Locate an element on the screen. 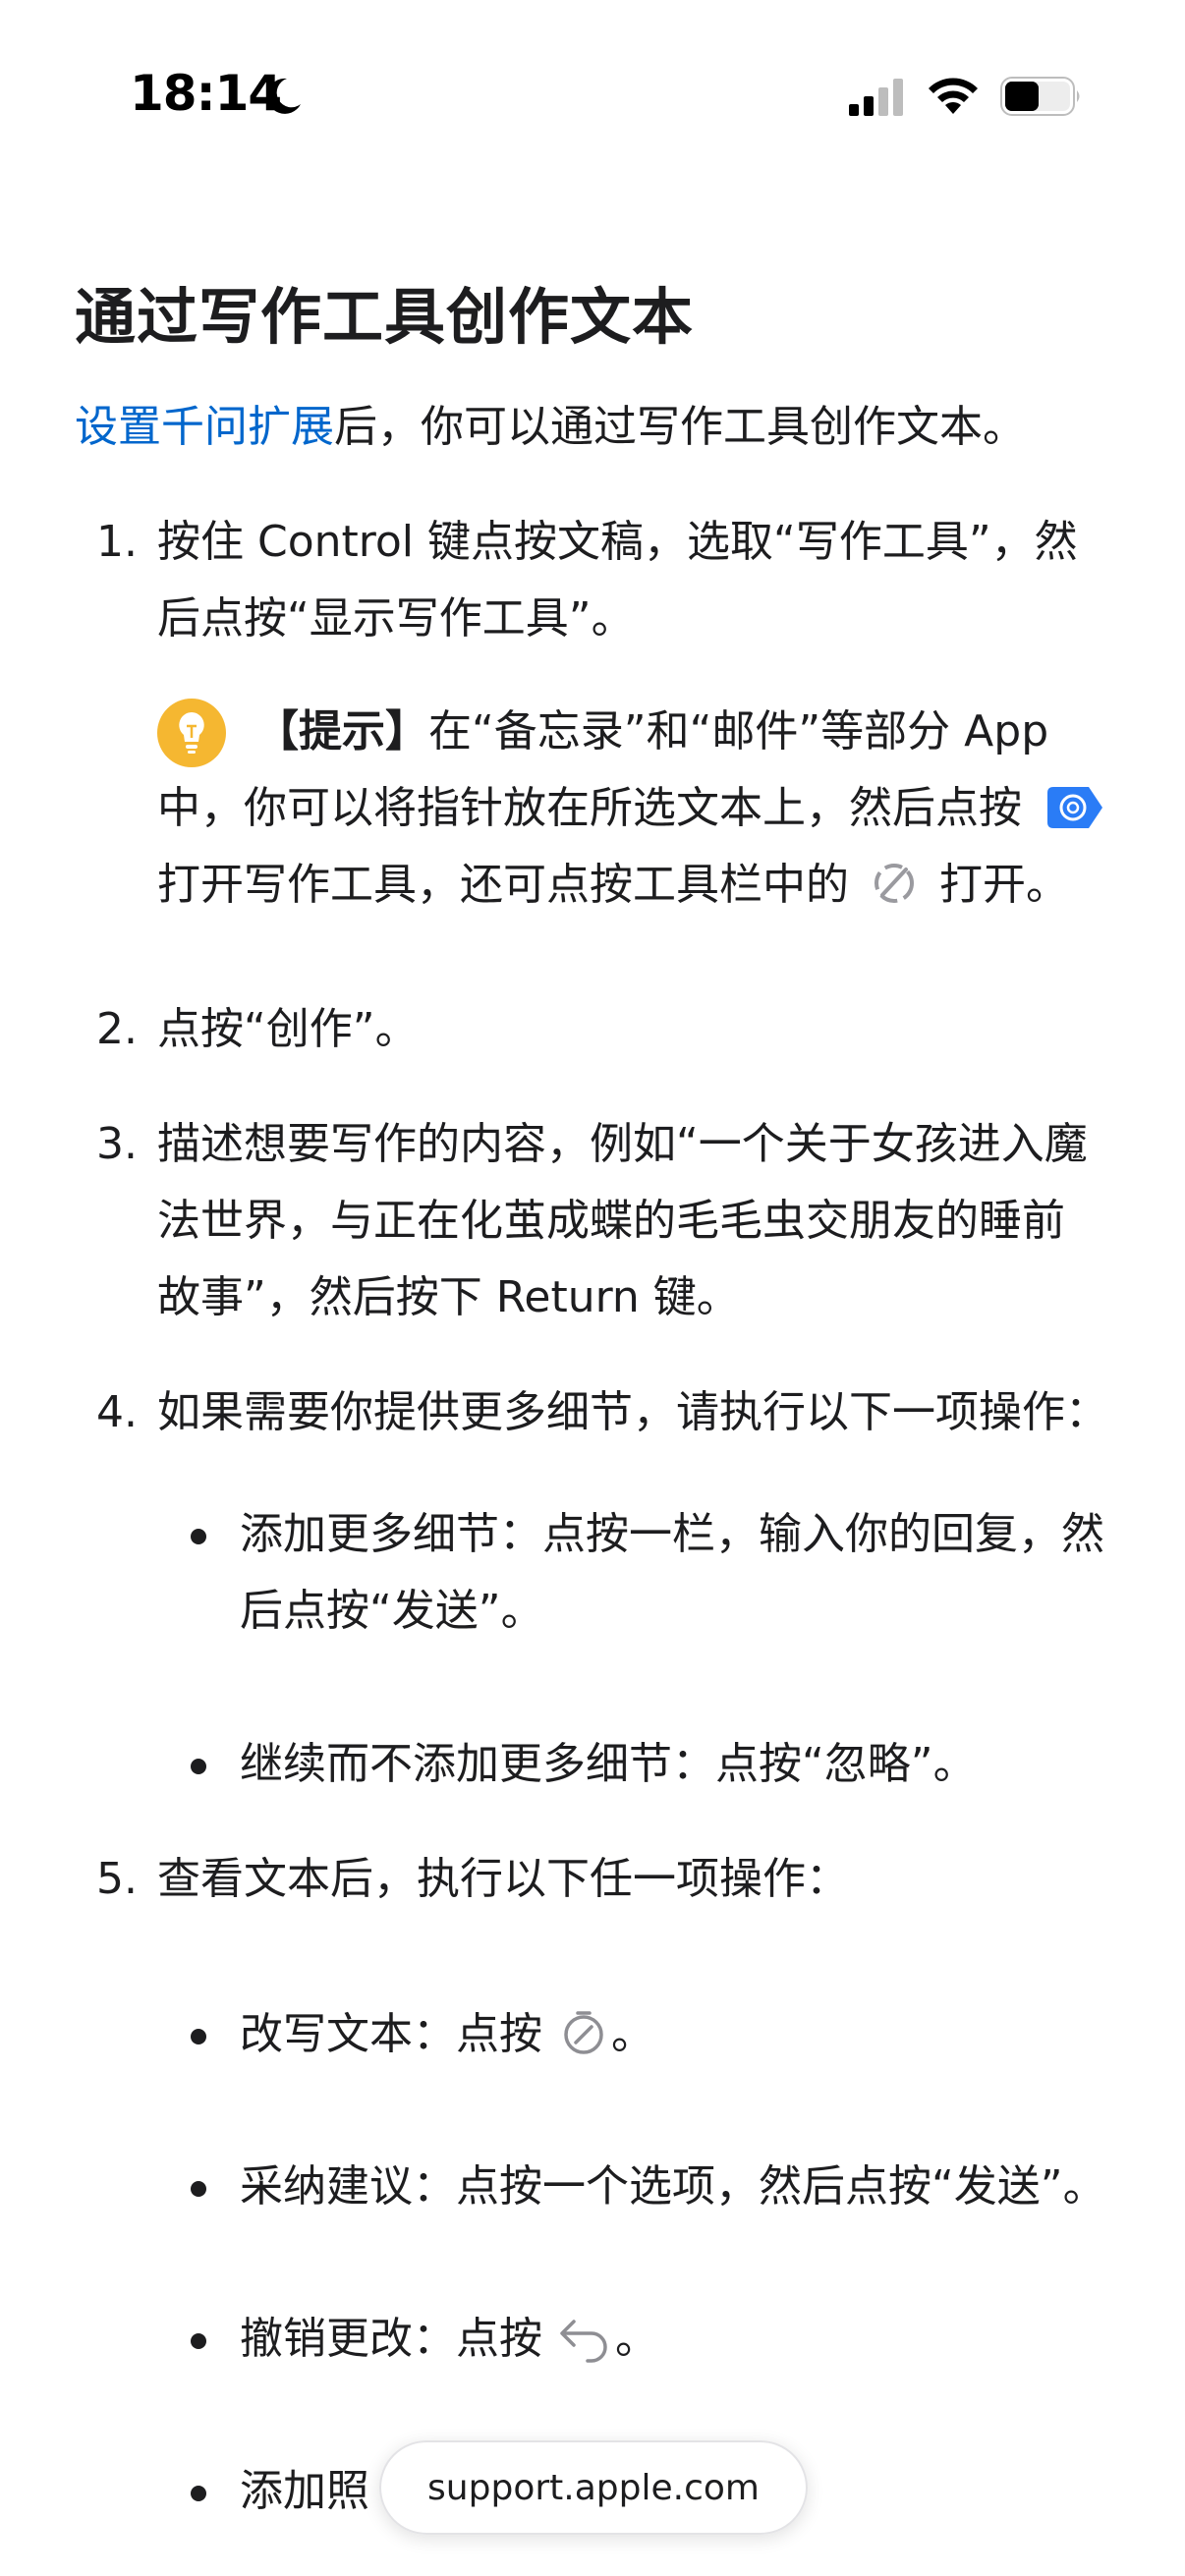 The width and height of the screenshot is (1185, 2576). setup-qwen-extension-link: 设置千问扩展 is located at coordinates (205, 427).